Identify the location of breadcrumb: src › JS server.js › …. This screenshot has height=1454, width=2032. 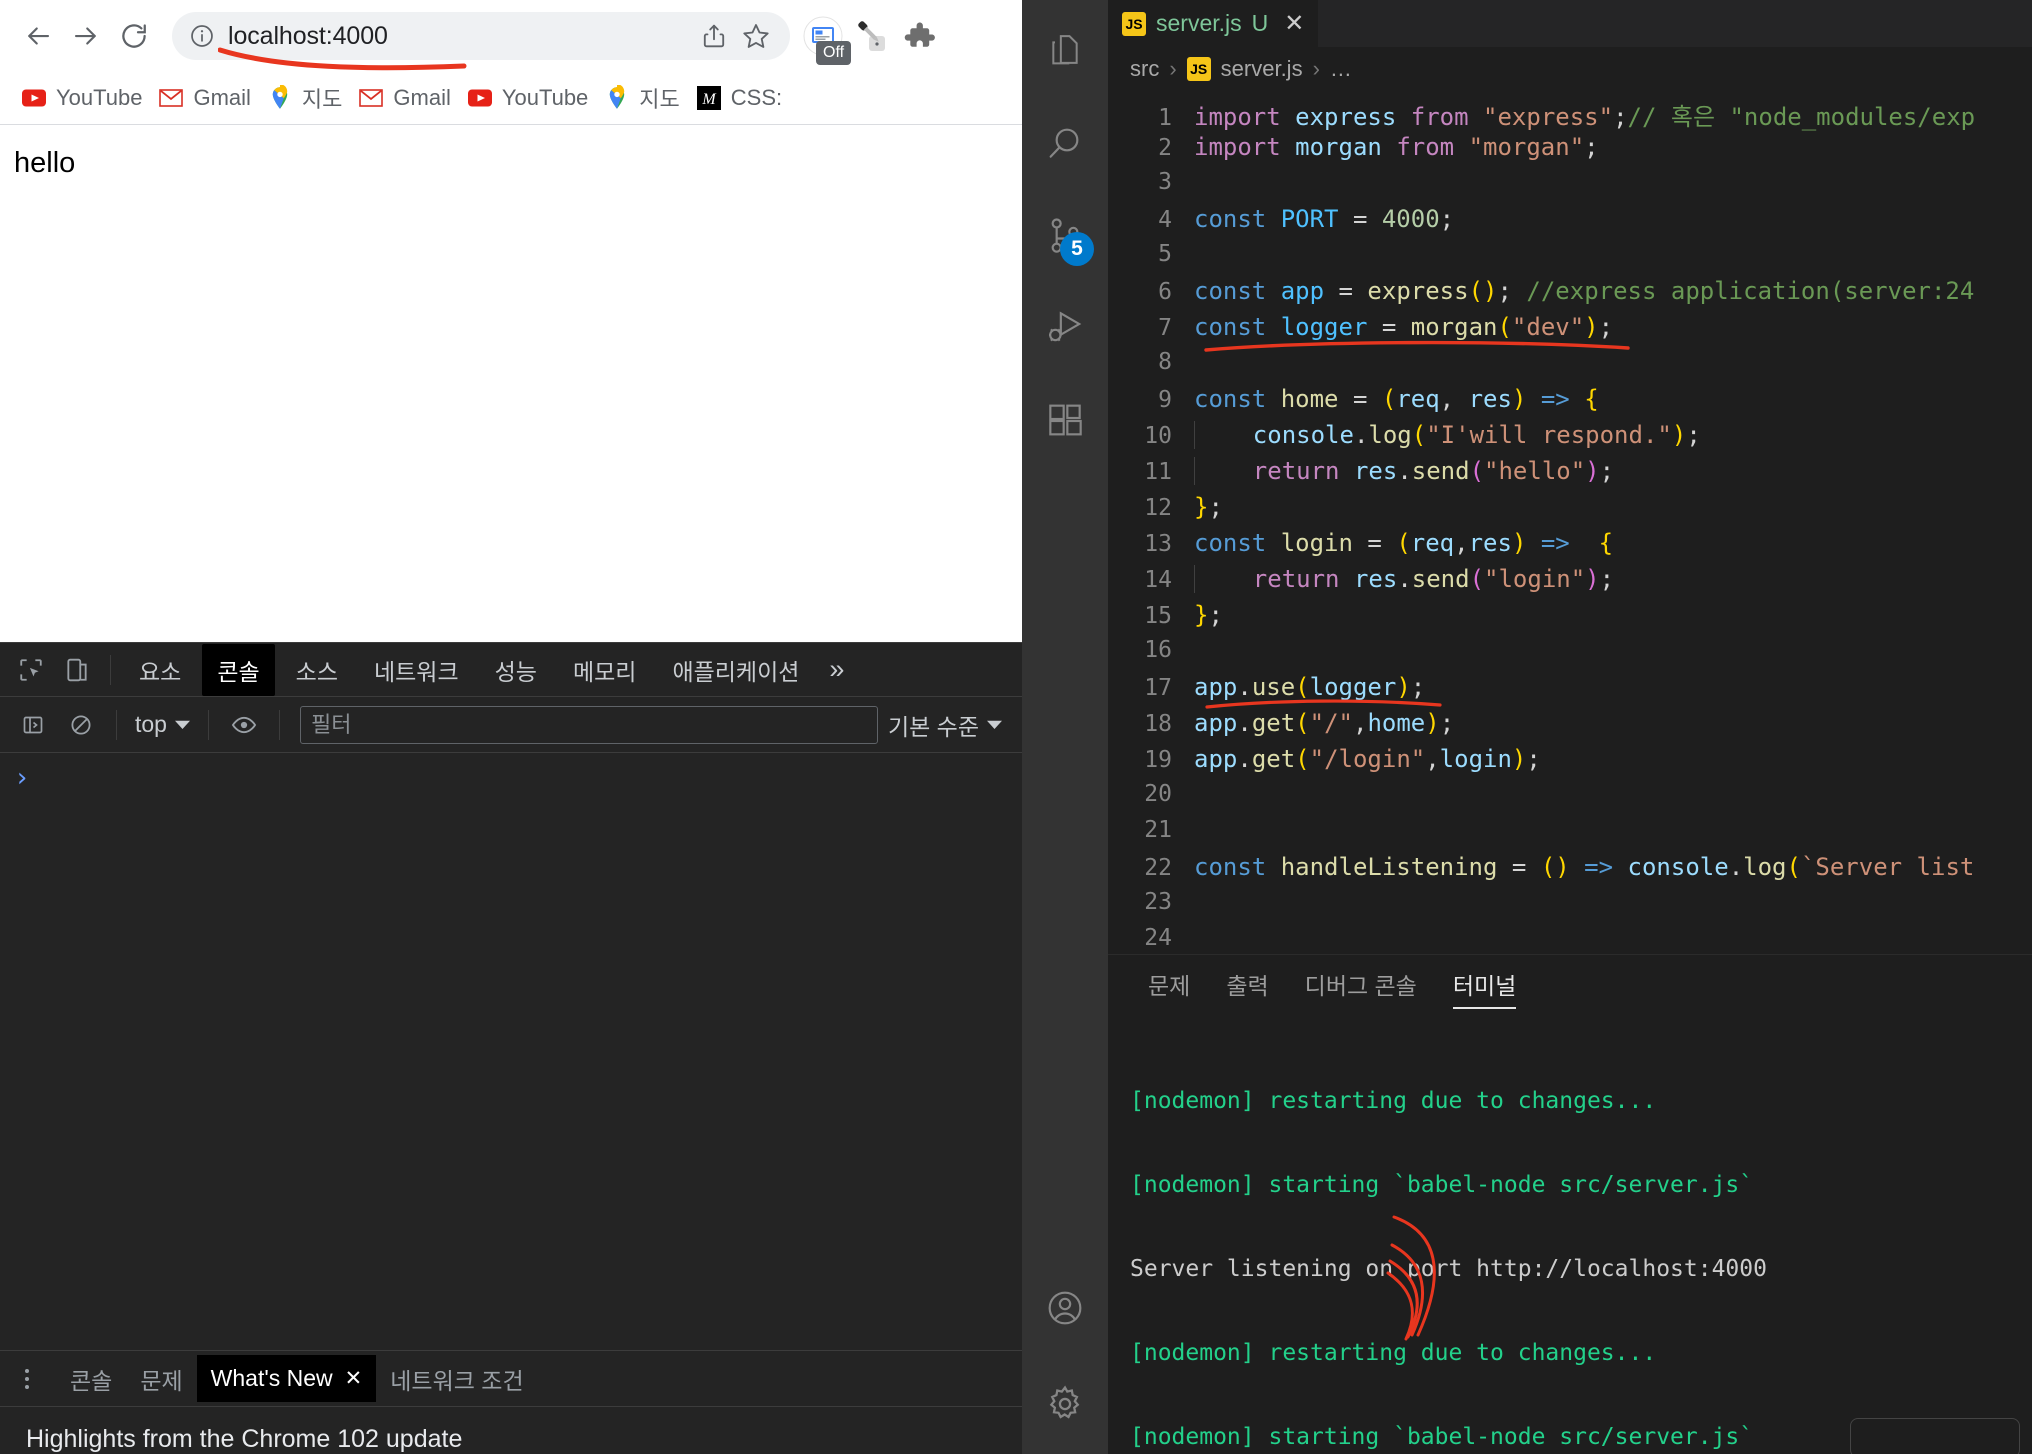
(1570, 69).